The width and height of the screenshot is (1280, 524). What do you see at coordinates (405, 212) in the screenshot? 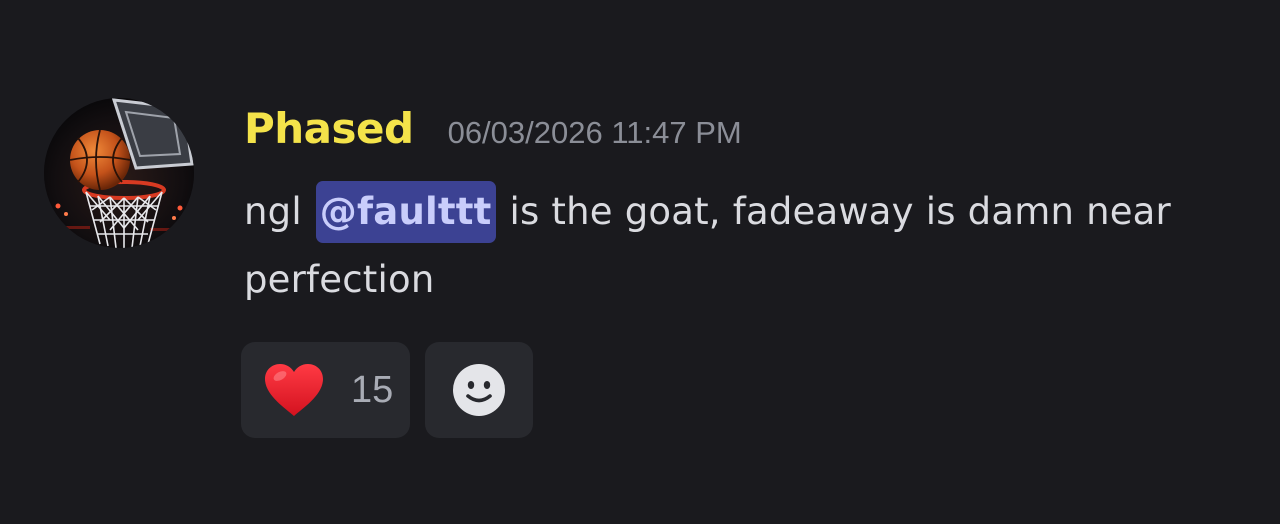
I see `user-mention: @faulttt` at bounding box center [405, 212].